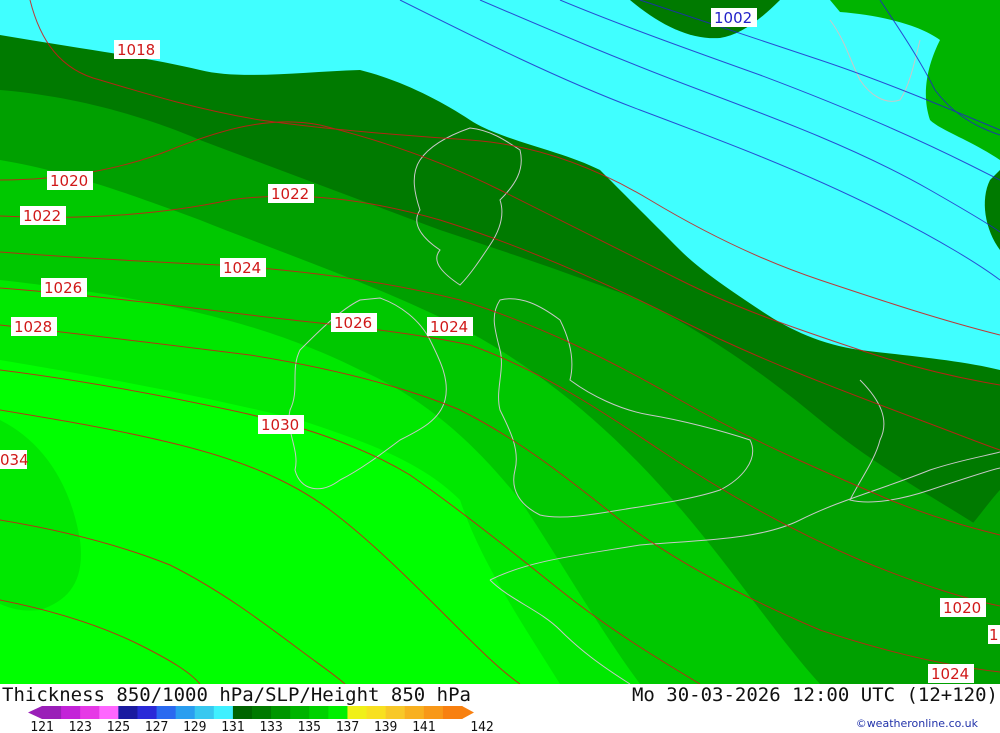 This screenshot has width=1000, height=733. What do you see at coordinates (118, 726) in the screenshot?
I see `legend-tick-label: 125` at bounding box center [118, 726].